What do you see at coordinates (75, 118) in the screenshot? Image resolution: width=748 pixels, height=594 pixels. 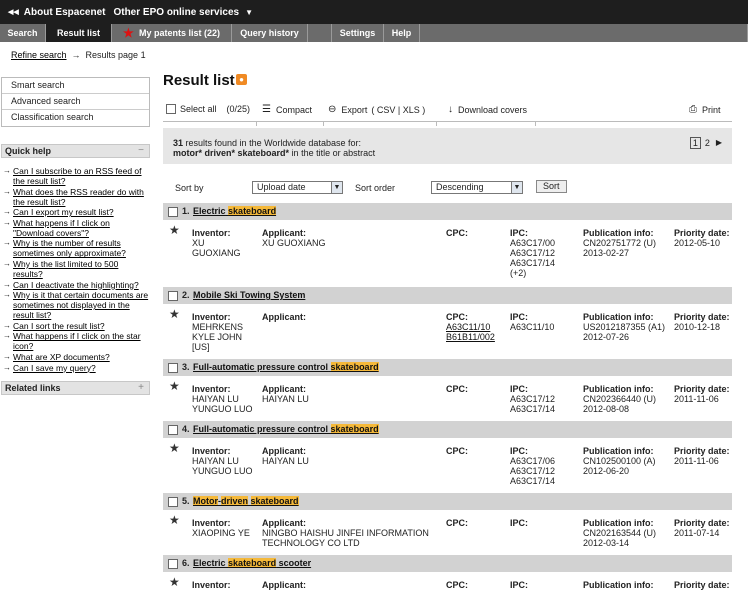 I see `classification-search-link: Classification search` at bounding box center [75, 118].